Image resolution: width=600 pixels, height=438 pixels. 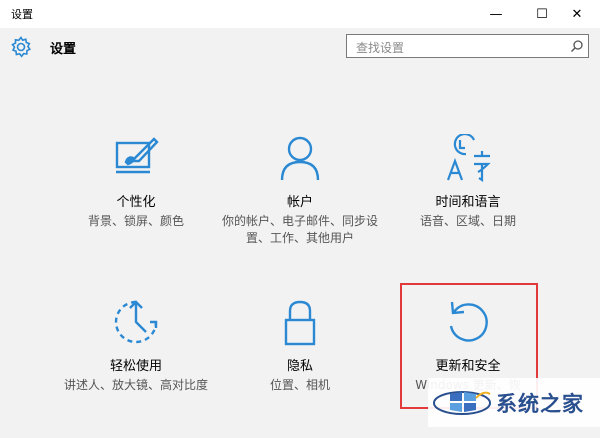 I want to click on tile-time-language-desc: 语音、区域、日期, so click(x=467, y=221).